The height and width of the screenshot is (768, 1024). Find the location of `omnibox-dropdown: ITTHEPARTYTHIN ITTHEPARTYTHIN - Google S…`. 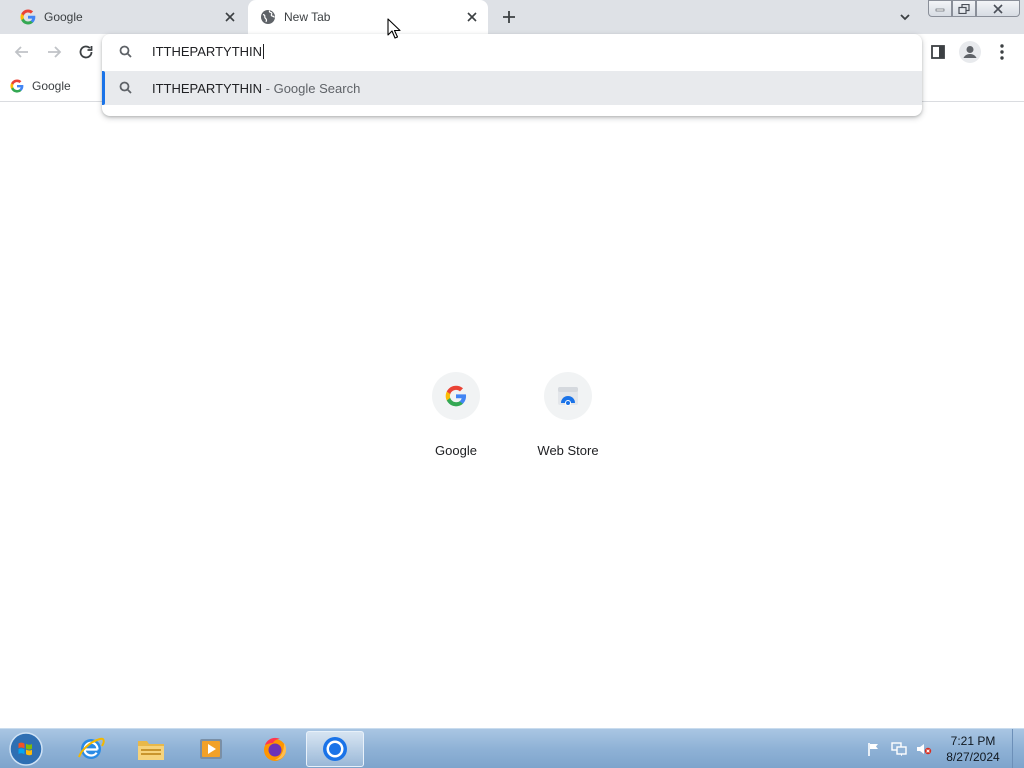

omnibox-dropdown: ITTHEPARTYTHIN ITTHEPARTYTHIN - Google S… is located at coordinates (512, 75).